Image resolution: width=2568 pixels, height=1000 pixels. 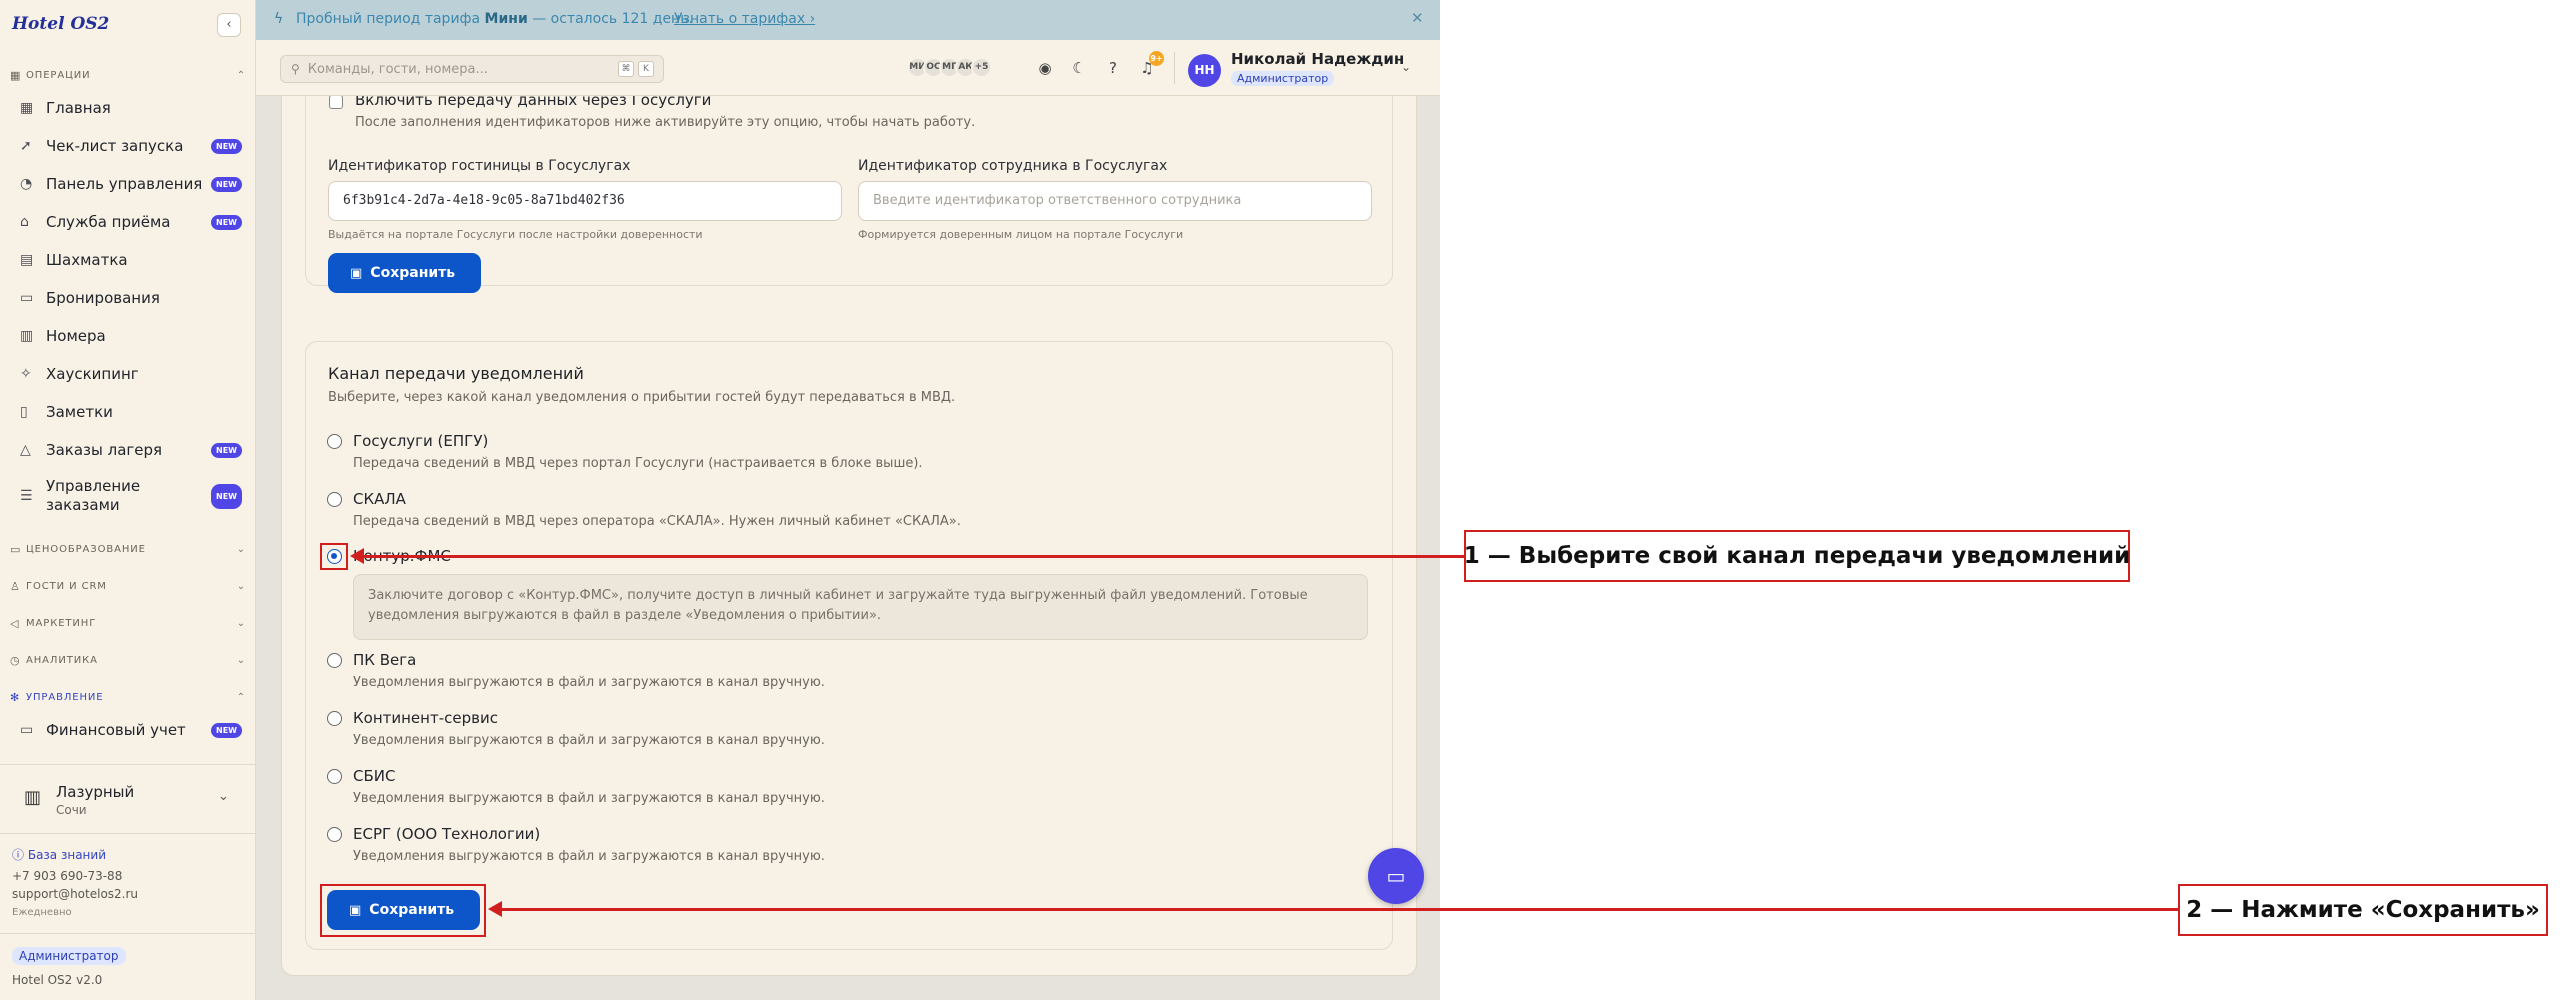 What do you see at coordinates (24, 222) in the screenshot?
I see `bell-desk-icon: ⌂` at bounding box center [24, 222].